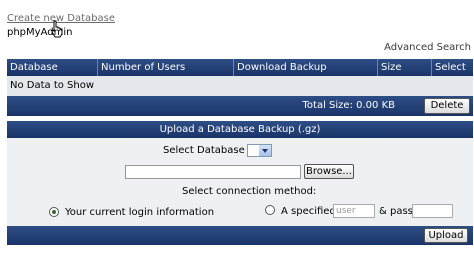 This screenshot has height=253, width=474. I want to click on pass-label: & pass, so click(396, 211).